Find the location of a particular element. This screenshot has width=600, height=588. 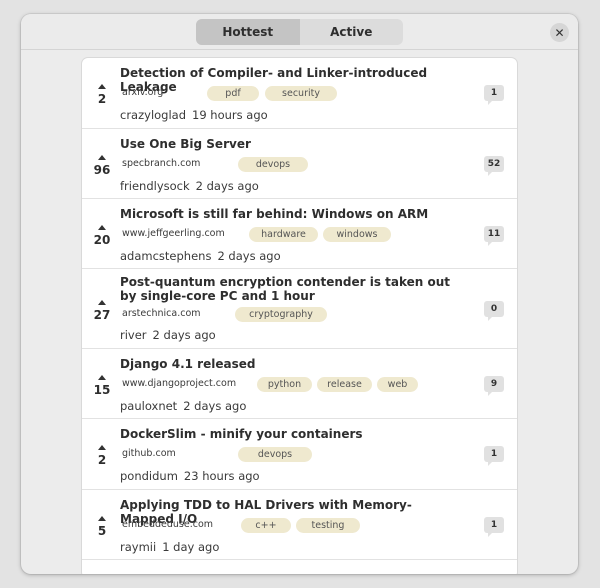

story-author: river is located at coordinates (133, 335).